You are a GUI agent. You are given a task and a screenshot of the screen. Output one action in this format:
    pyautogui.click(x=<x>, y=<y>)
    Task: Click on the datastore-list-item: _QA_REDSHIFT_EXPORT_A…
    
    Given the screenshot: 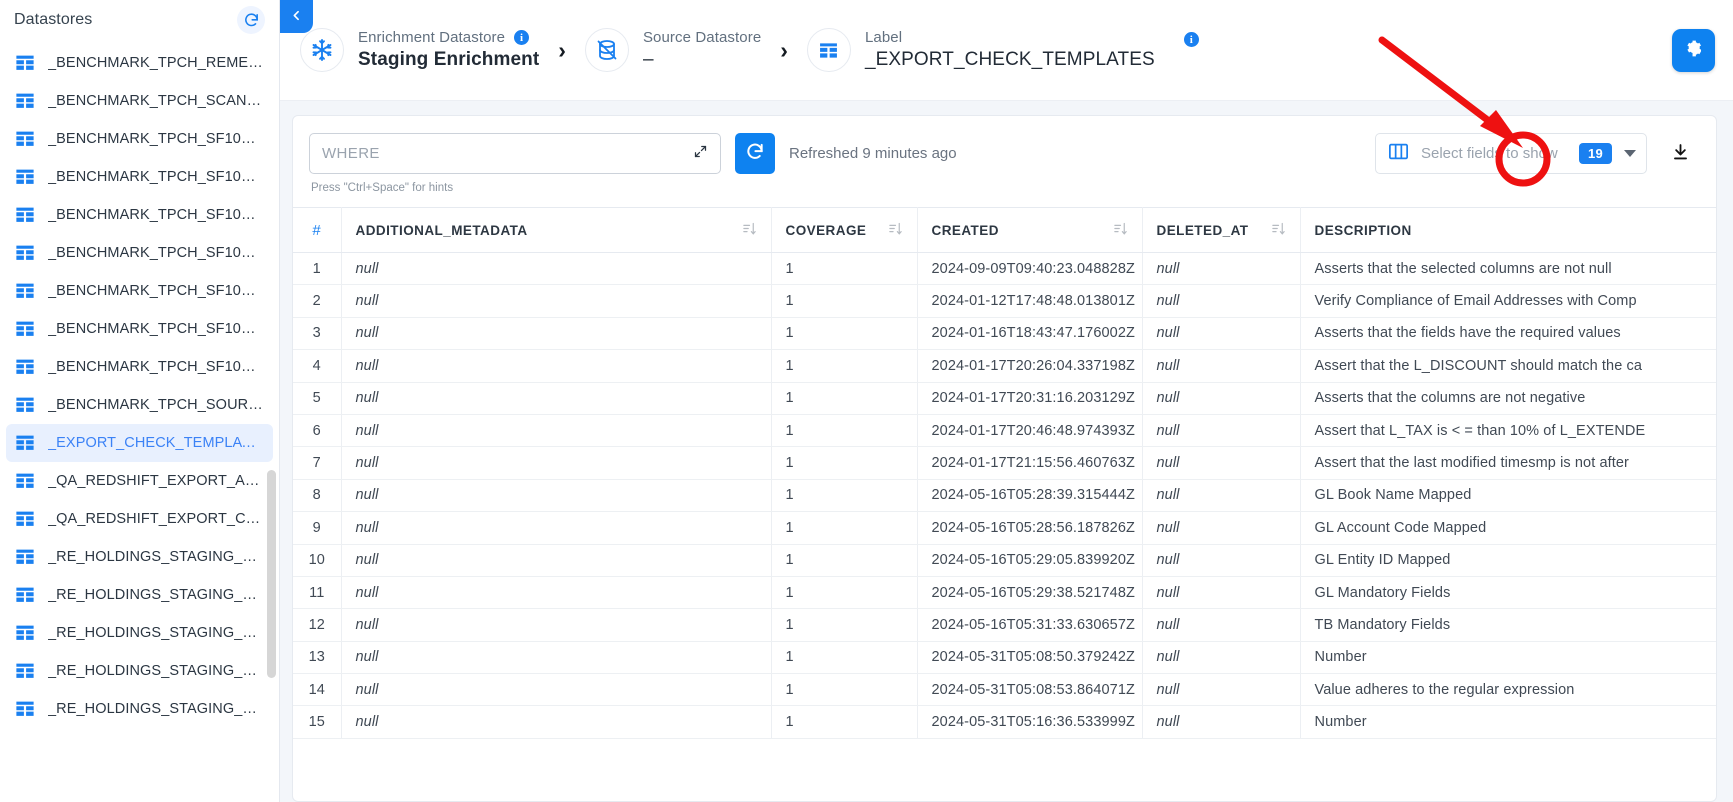 What is the action you would take?
    pyautogui.click(x=139, y=481)
    